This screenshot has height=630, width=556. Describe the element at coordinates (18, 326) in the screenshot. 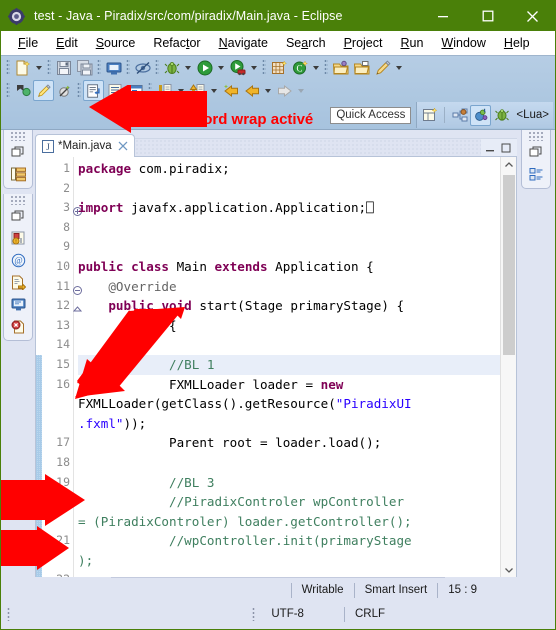

I see `error-log-icon` at that location.